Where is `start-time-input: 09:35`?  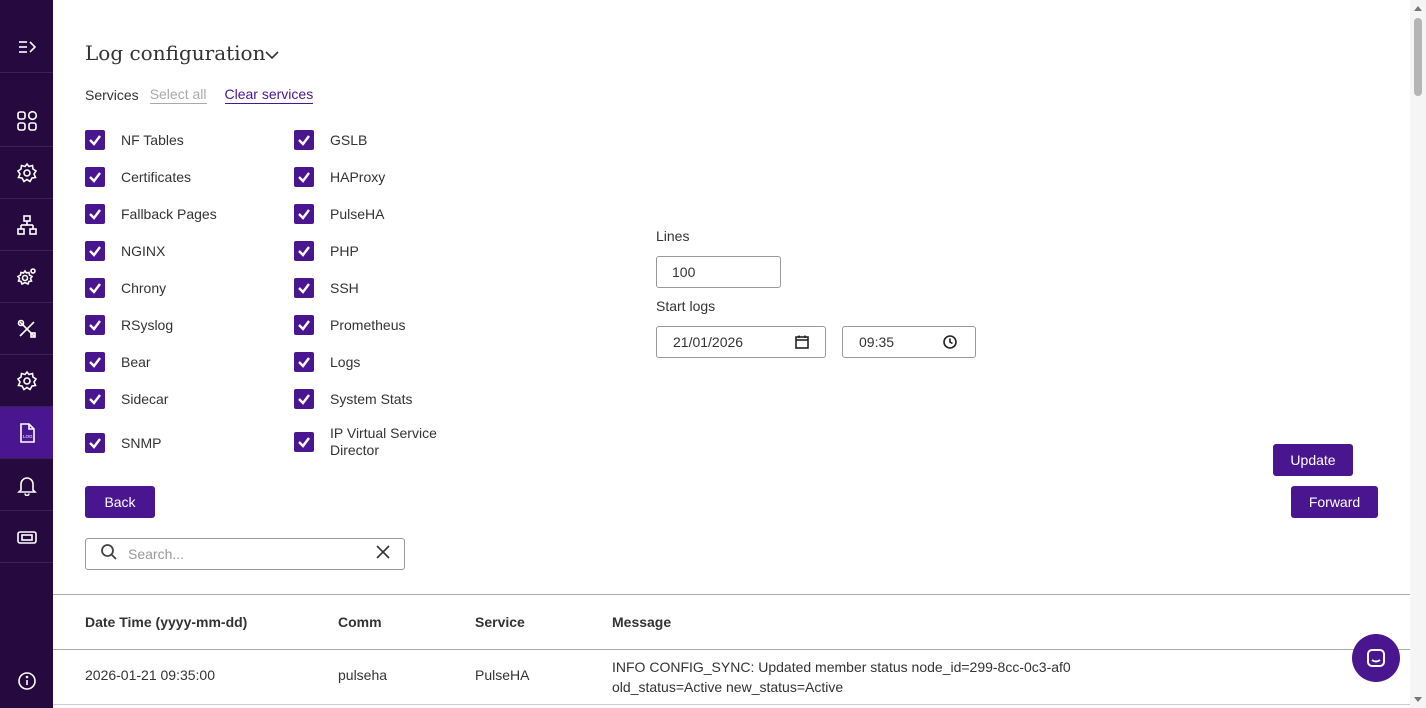
start-time-input: 09:35 is located at coordinates (909, 342).